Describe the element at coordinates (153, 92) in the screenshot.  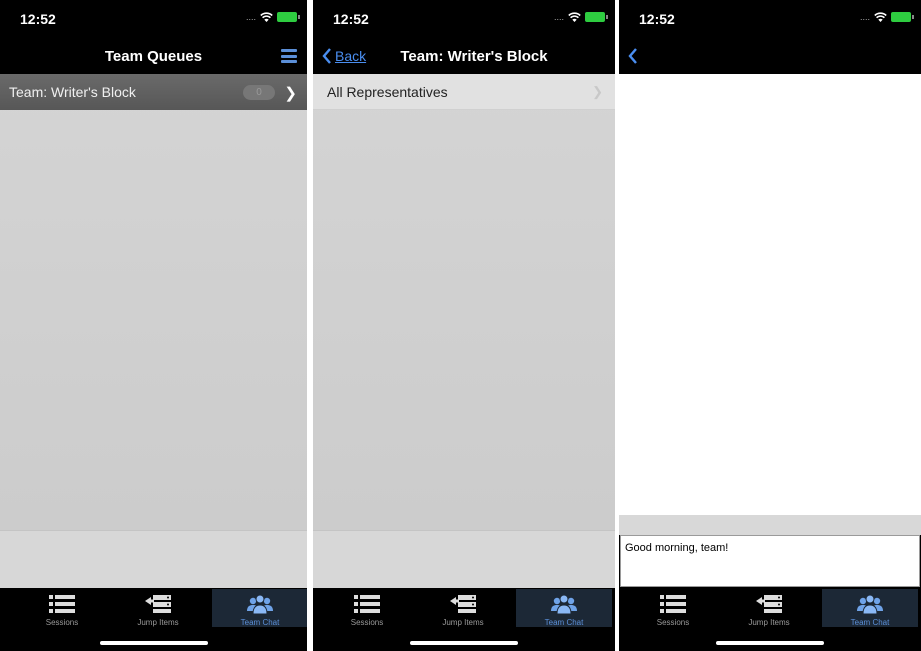
I see `list-item-team-queue: Team: Writer's Block 0 ❯` at that location.